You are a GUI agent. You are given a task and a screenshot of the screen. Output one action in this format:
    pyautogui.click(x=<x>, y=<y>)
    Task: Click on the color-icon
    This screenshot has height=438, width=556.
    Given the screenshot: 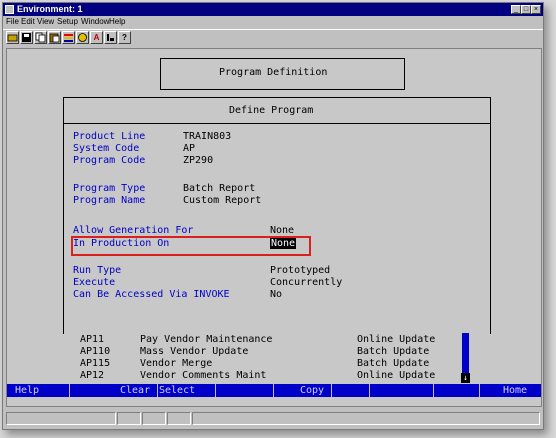 What is the action you would take?
    pyautogui.click(x=68, y=37)
    